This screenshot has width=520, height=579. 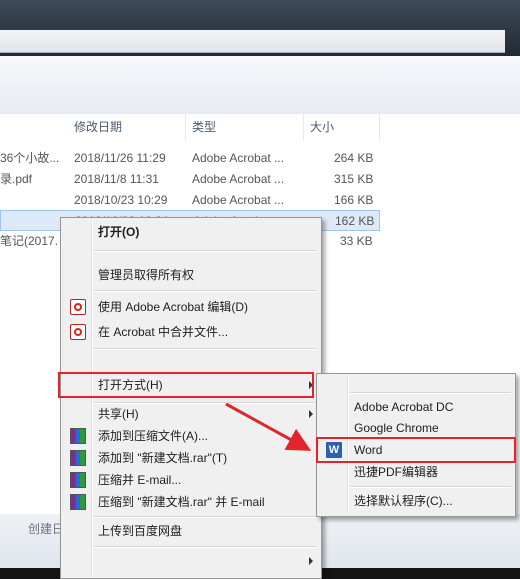 What do you see at coordinates (127, 127) in the screenshot?
I see `column-header-date: 修改日期` at bounding box center [127, 127].